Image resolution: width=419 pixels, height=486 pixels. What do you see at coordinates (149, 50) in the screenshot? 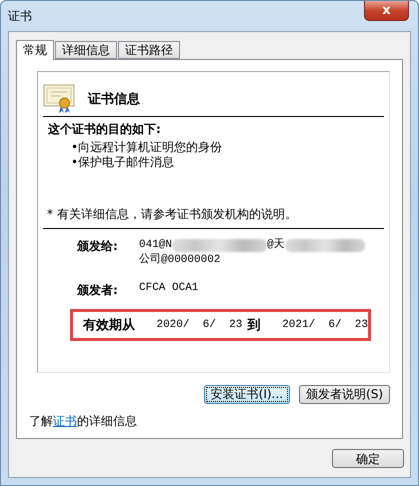
I see `tab: 证书路径` at bounding box center [149, 50].